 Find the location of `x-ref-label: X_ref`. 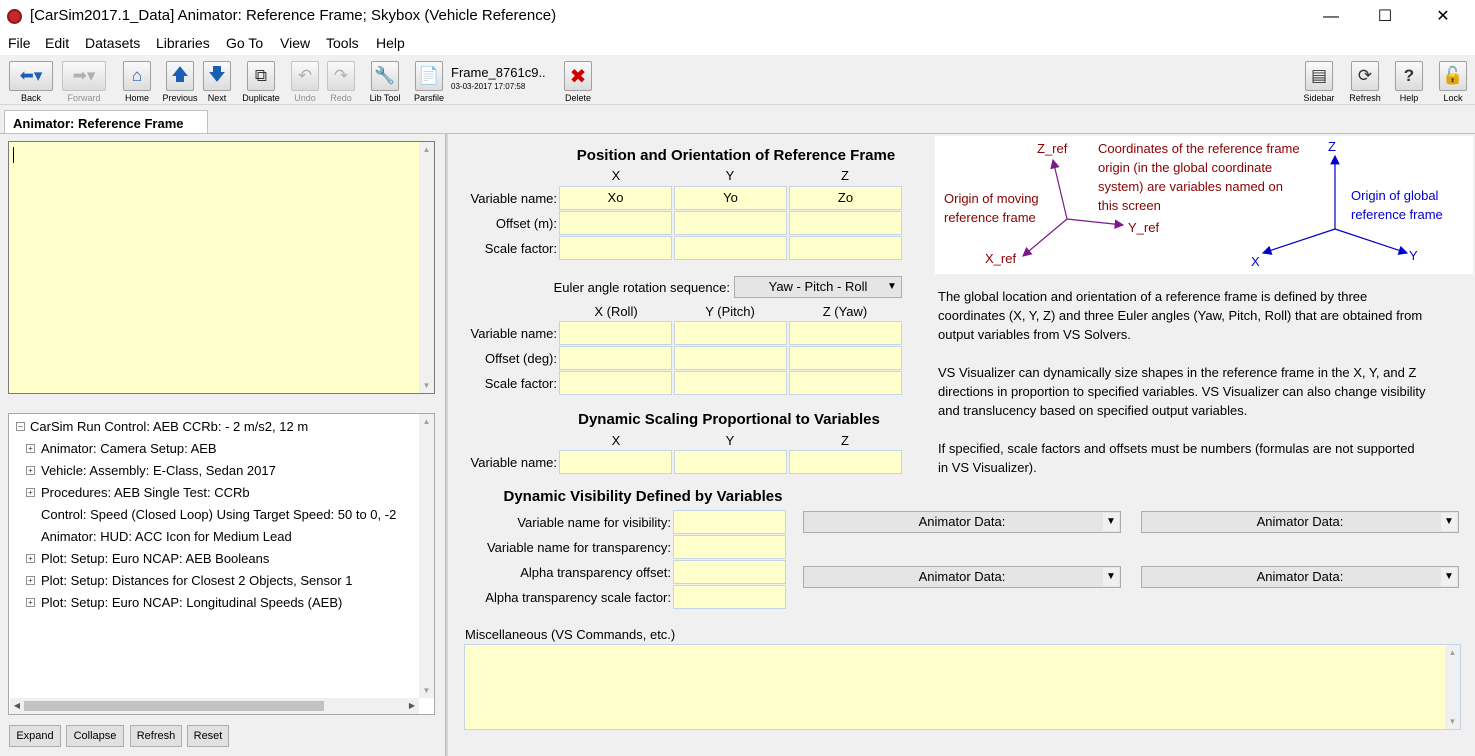

x-ref-label: X_ref is located at coordinates (1001, 258).